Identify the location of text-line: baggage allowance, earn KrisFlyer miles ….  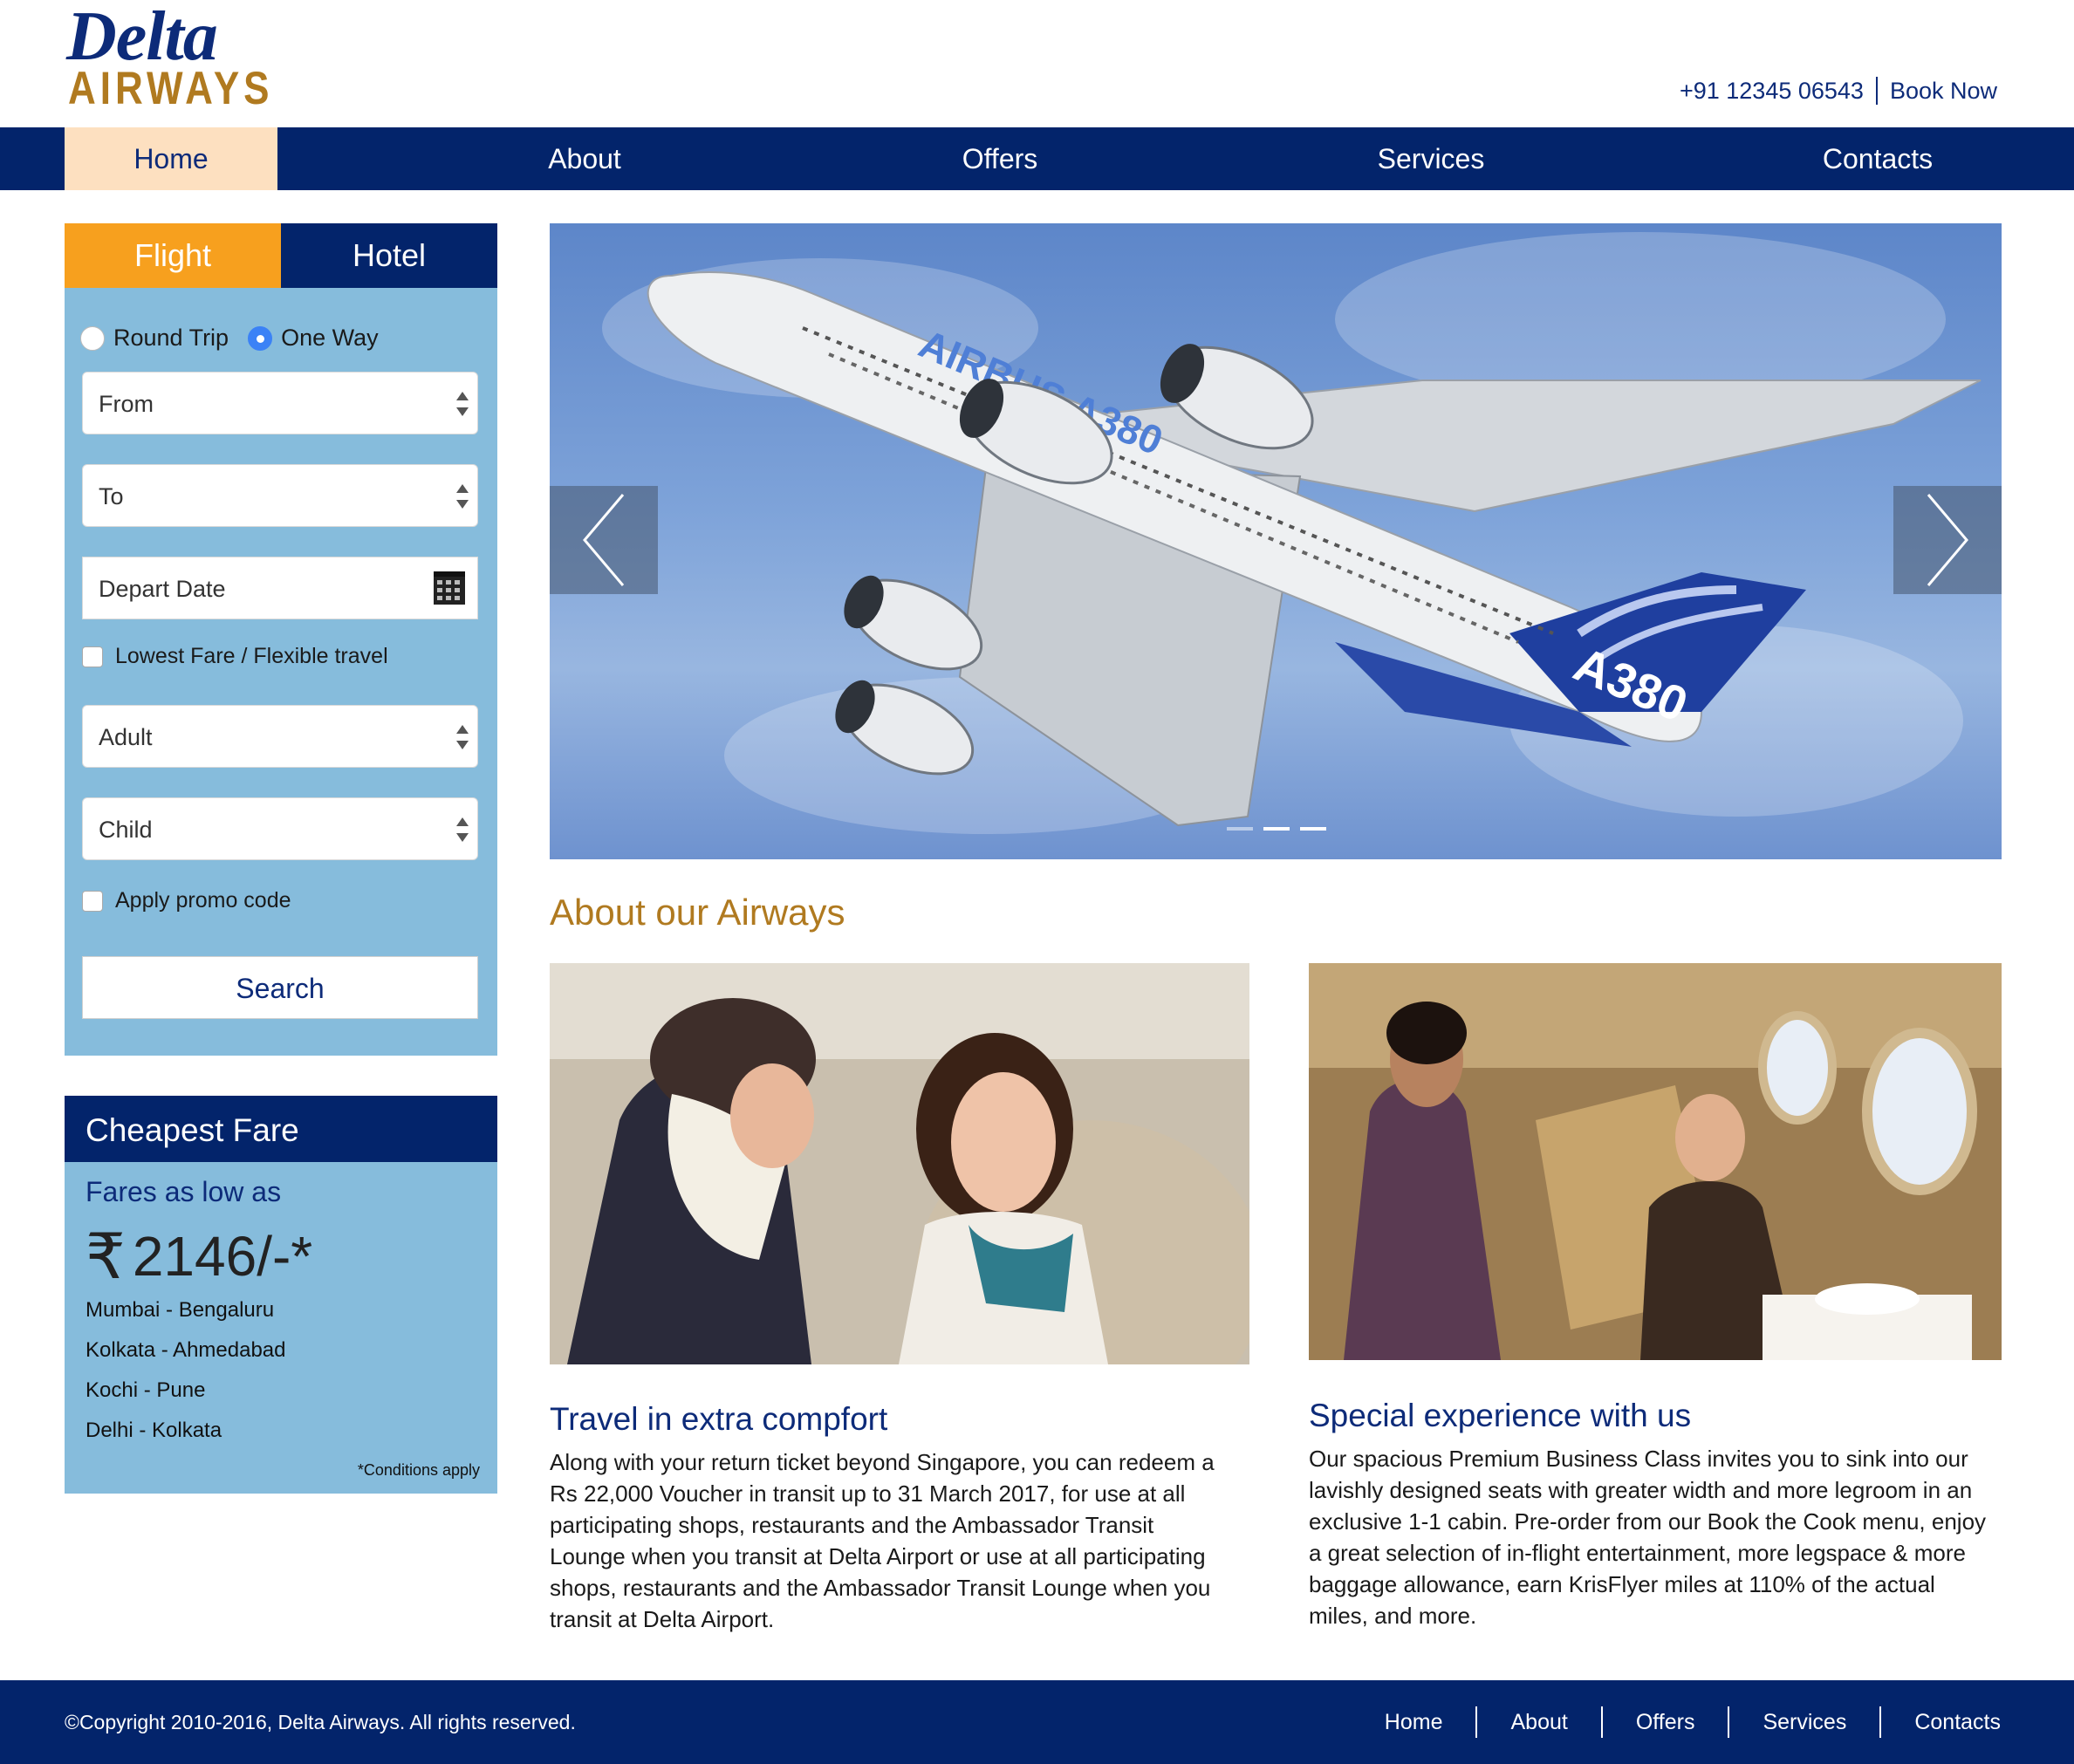
(1622, 1584).